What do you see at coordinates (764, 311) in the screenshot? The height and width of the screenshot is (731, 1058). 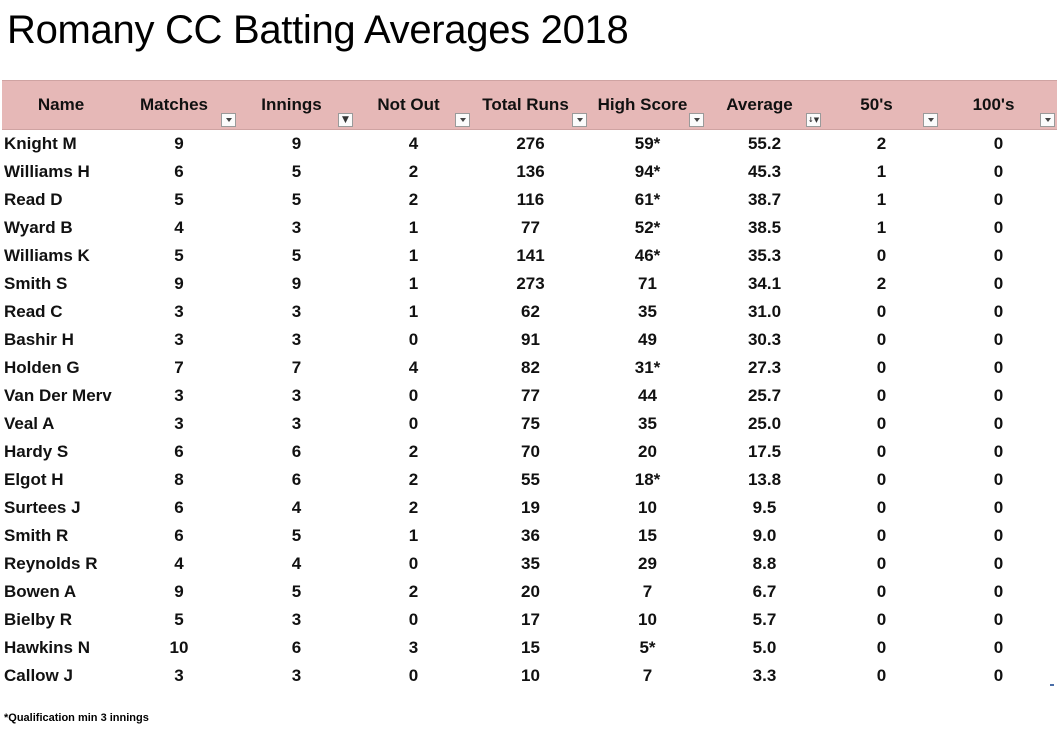 I see `cell-average: 31.0` at bounding box center [764, 311].